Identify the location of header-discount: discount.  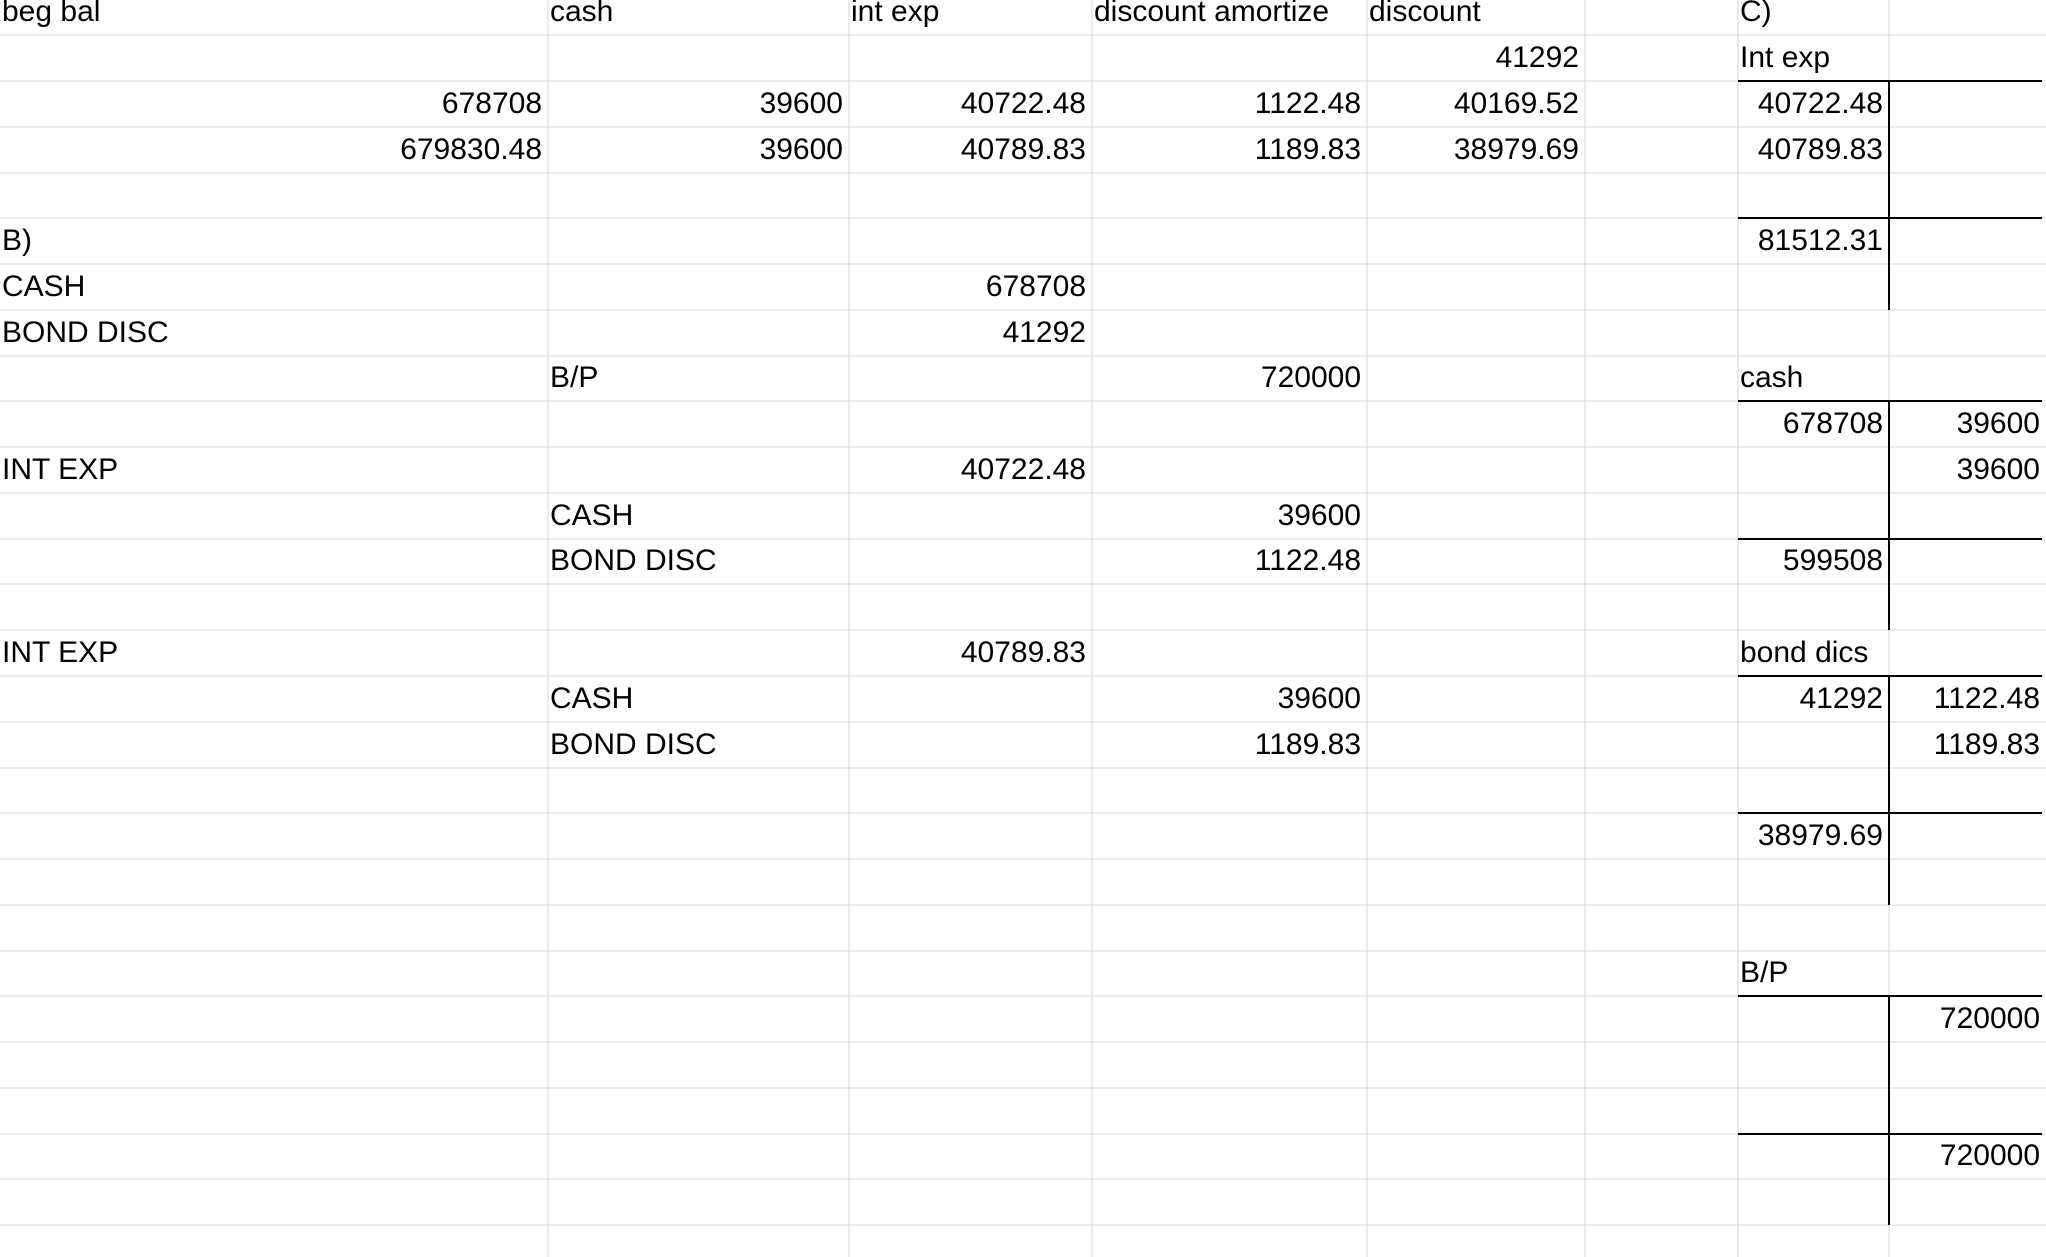
(1476, 17).